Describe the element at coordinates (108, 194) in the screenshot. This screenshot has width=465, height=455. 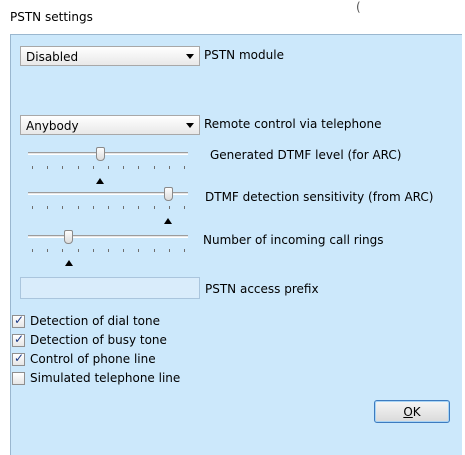
I see `dtmf-sensitivity-slider` at that location.